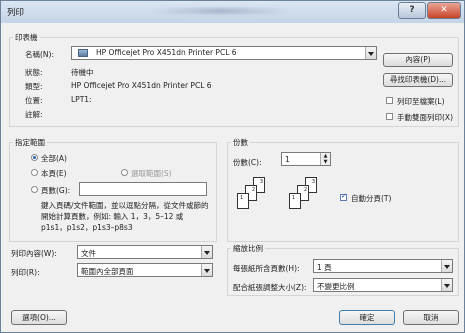 This screenshot has height=333, width=465. What do you see at coordinates (54, 173) in the screenshot?
I see `range-current-label: 本頁(E)` at bounding box center [54, 173].